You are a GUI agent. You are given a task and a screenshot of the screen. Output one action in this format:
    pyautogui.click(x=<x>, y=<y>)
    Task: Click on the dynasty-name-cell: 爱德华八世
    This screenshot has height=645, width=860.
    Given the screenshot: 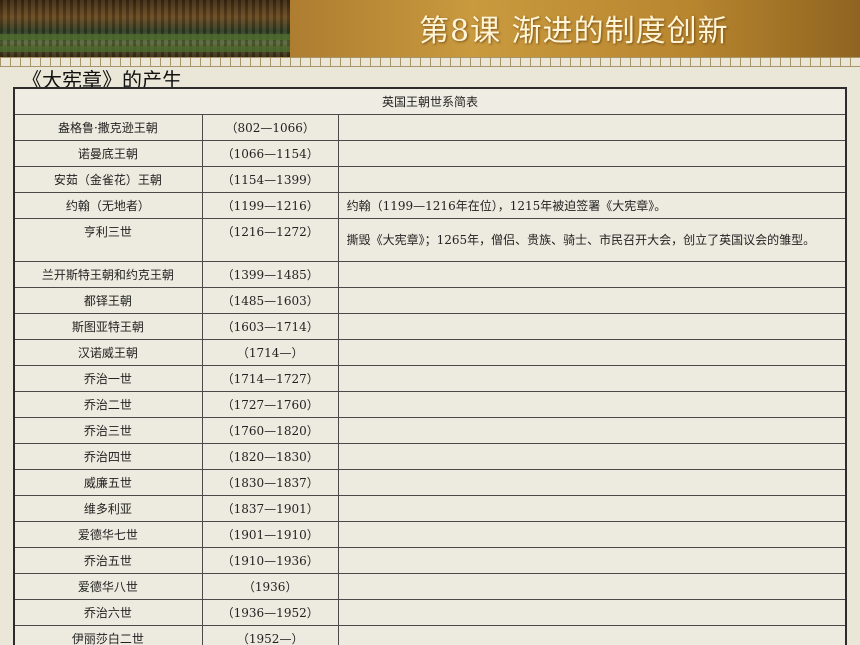 What is the action you would take?
    pyautogui.click(x=108, y=586)
    